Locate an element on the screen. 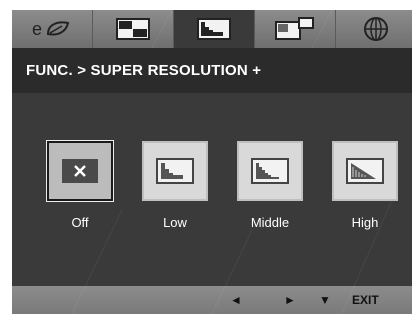 The image size is (420, 320). pip-icon is located at coordinates (294, 28).